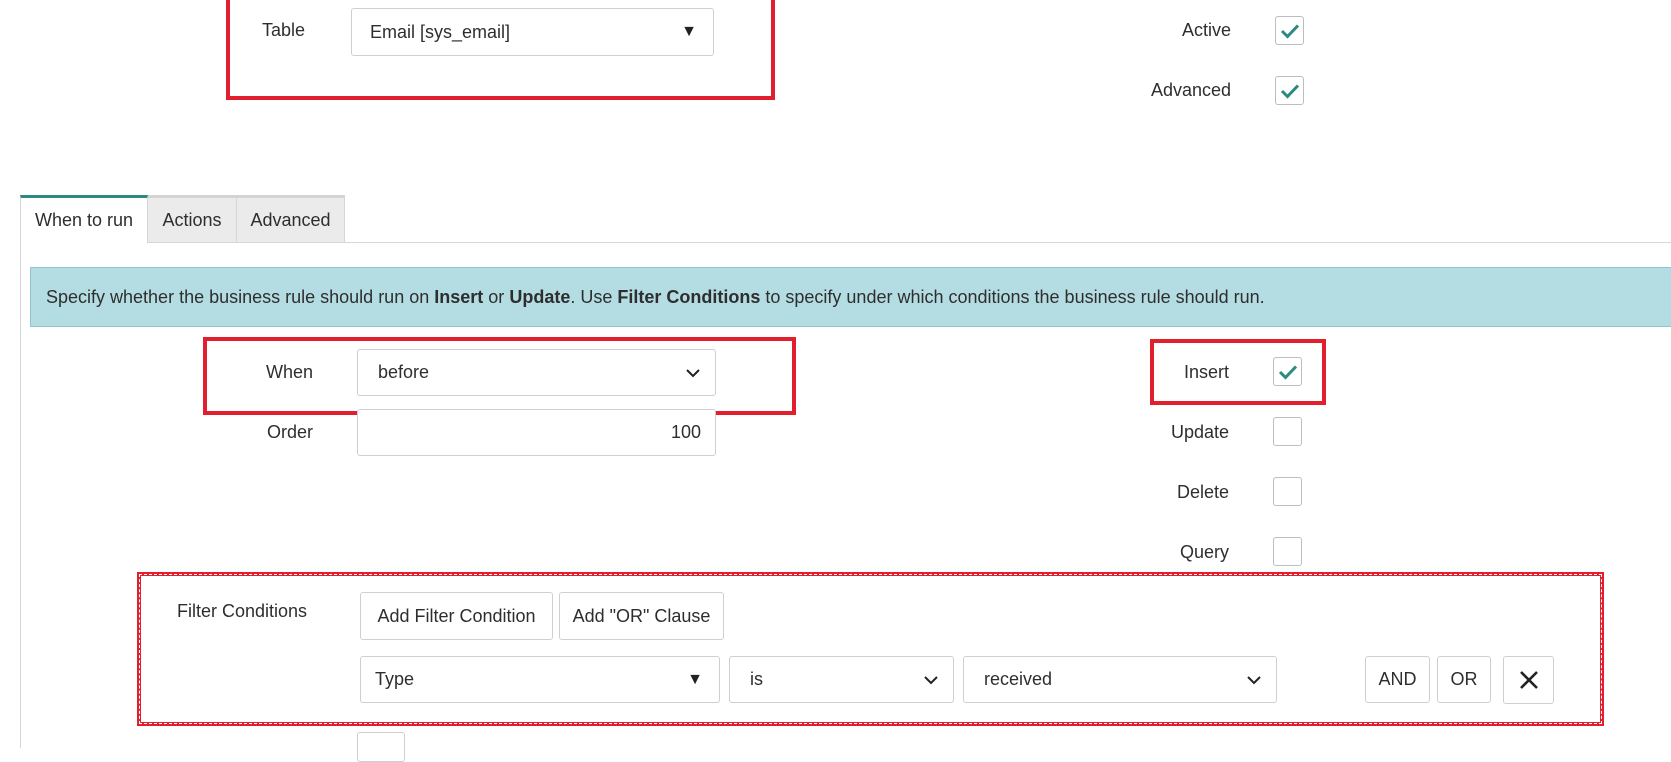 The height and width of the screenshot is (762, 1671). Describe the element at coordinates (1190, 90) in the screenshot. I see `advanced-label: Advanced` at that location.